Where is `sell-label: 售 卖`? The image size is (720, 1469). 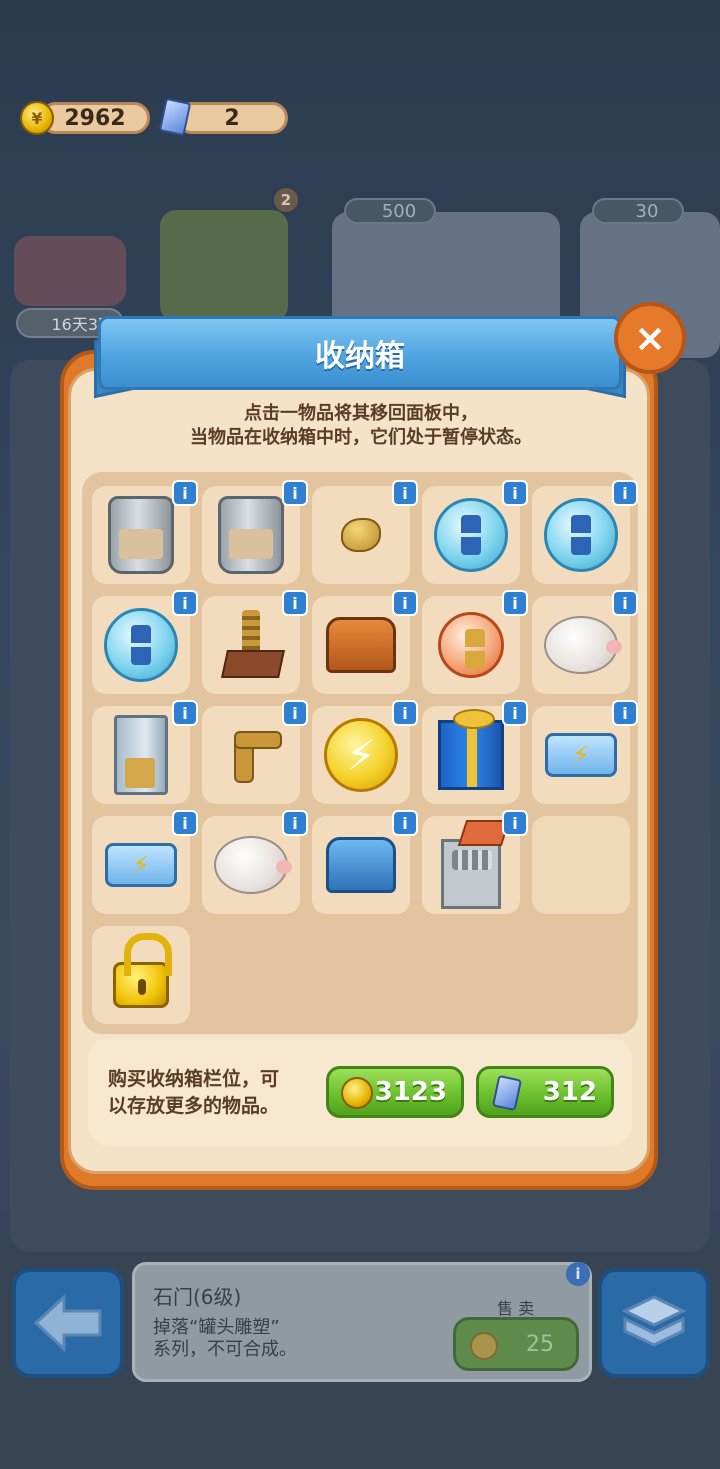
sell-label: 售 卖 is located at coordinates (516, 1308).